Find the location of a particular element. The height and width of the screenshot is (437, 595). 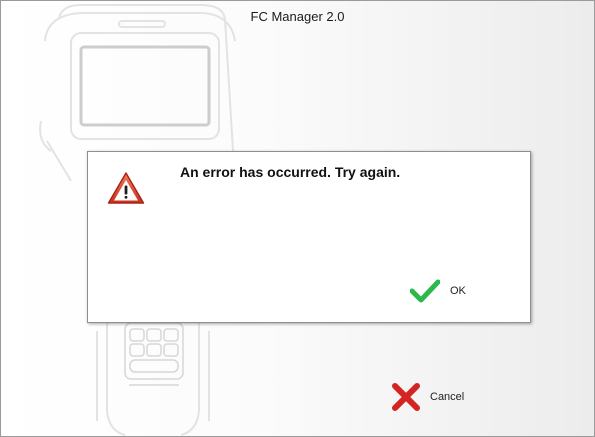

window-title: FC Manager 2.0 is located at coordinates (297, 16).